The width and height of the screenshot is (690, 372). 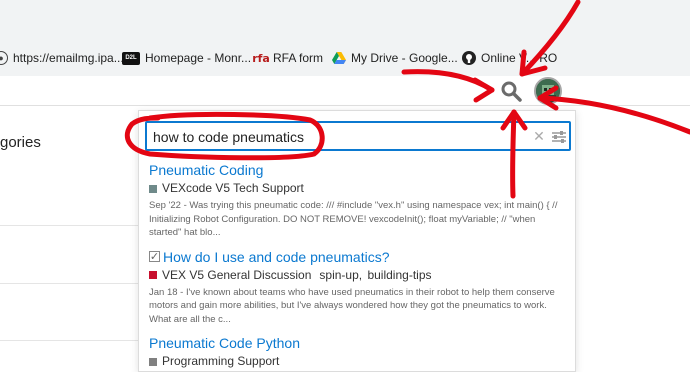 I want to click on sliders-icon, so click(x=559, y=137).